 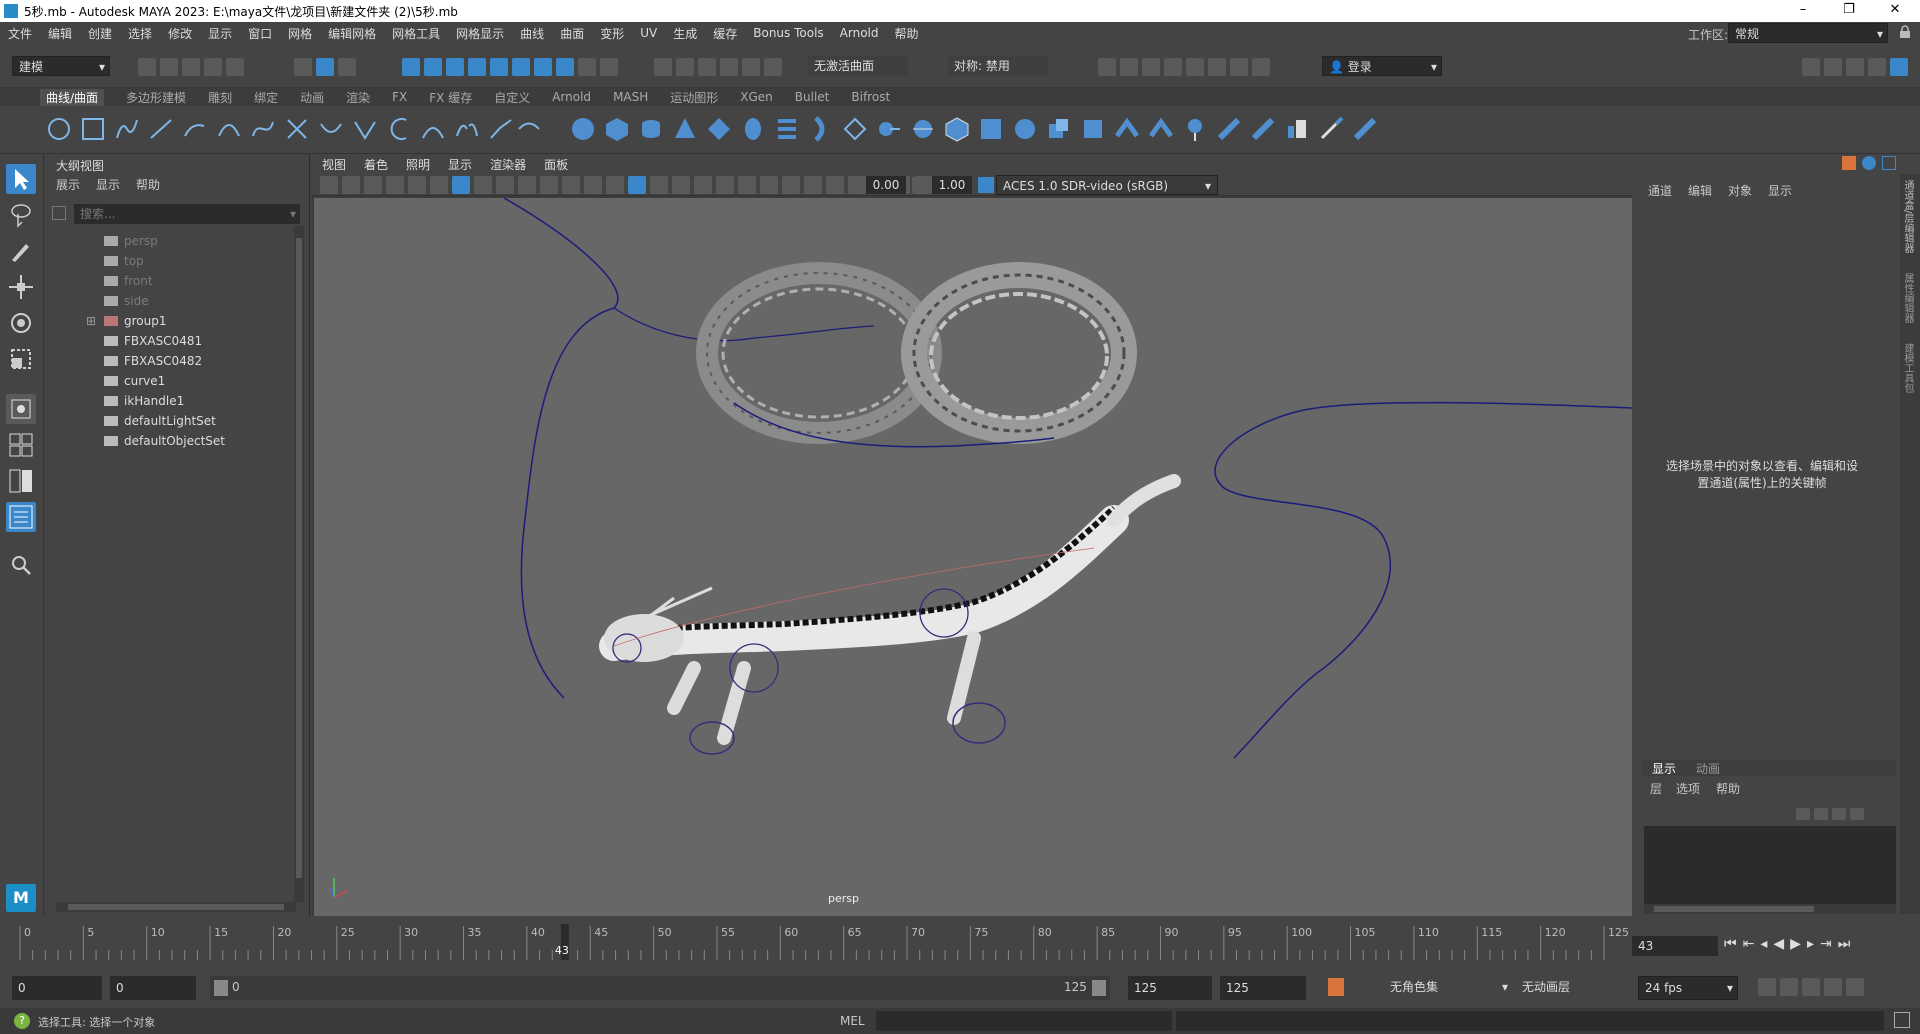 What do you see at coordinates (108, 184) in the screenshot?
I see `outliner-menu-display: 显示` at bounding box center [108, 184].